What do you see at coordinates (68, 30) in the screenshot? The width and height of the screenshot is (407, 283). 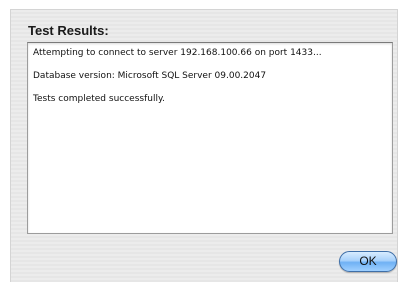 I see `dialog-title: Test Results:` at bounding box center [68, 30].